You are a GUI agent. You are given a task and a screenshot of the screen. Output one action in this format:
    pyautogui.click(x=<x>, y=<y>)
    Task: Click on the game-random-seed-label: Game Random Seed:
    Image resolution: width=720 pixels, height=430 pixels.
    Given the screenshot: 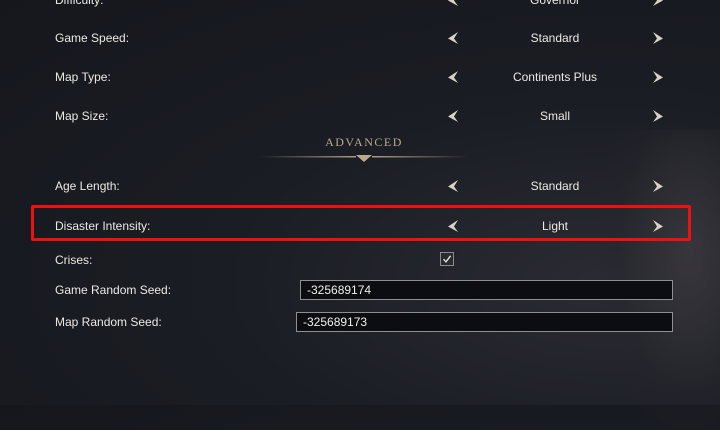 What is the action you would take?
    pyautogui.click(x=113, y=290)
    